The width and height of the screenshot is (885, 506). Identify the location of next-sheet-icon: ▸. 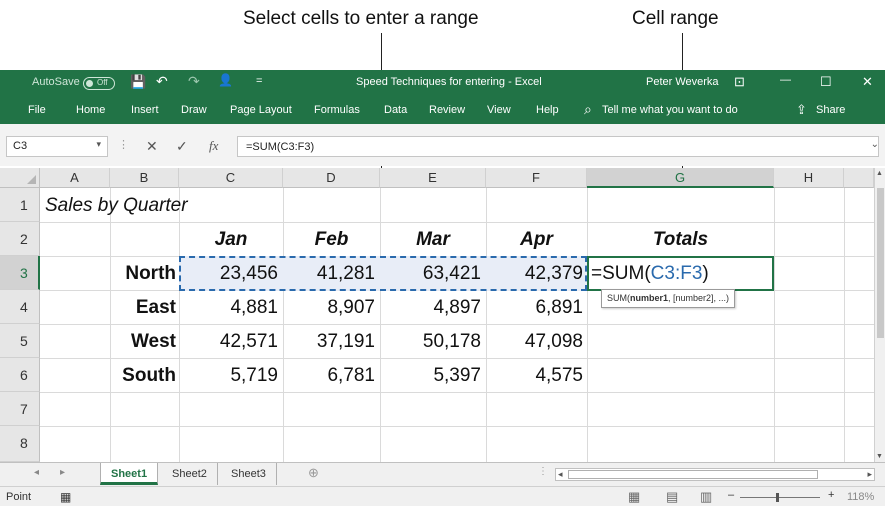
(62, 472).